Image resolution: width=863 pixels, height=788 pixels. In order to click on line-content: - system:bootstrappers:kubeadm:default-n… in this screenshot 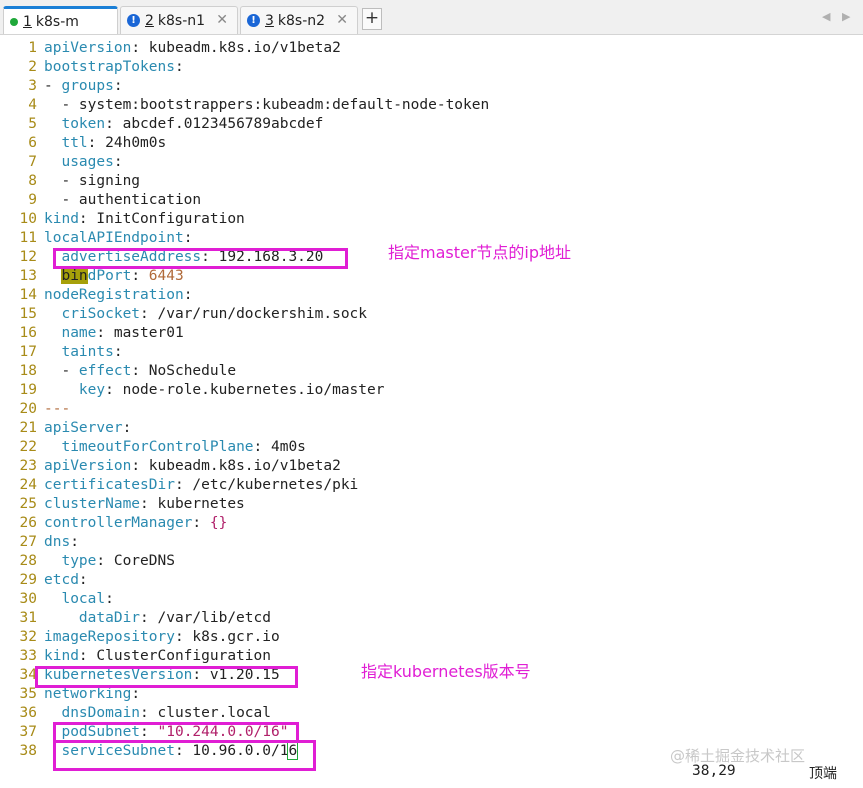, I will do `click(266, 105)`.